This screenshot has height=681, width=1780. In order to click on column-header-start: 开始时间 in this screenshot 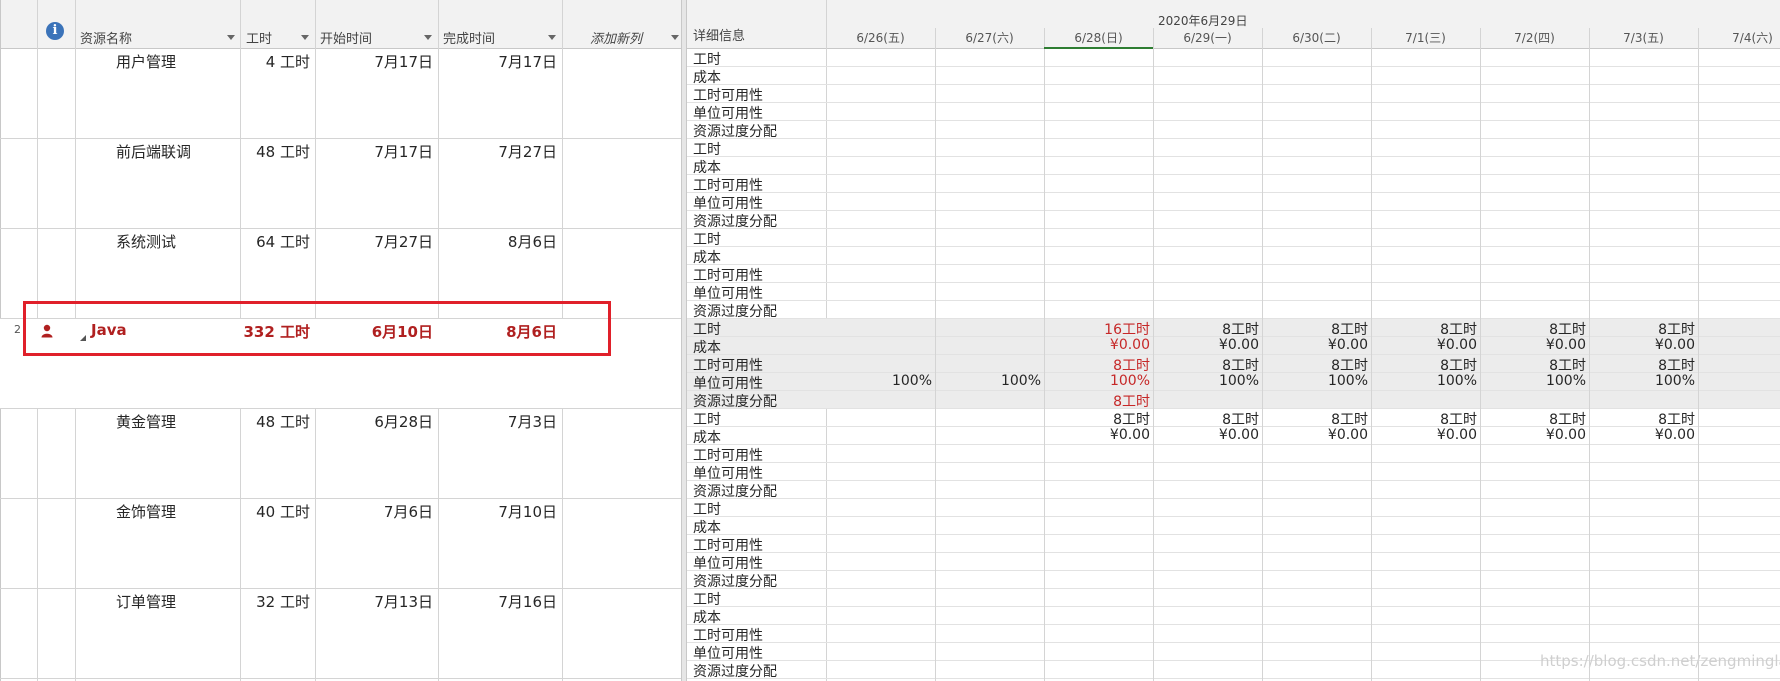, I will do `click(346, 37)`.